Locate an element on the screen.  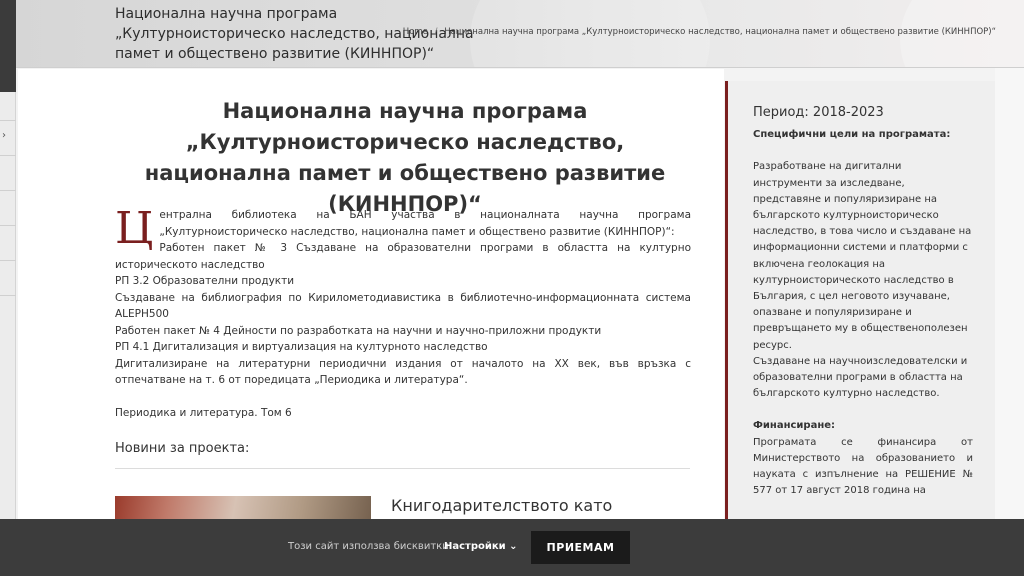
cookie-notice-text: Този сайт използва бисквитки! is located at coordinates (370, 546).